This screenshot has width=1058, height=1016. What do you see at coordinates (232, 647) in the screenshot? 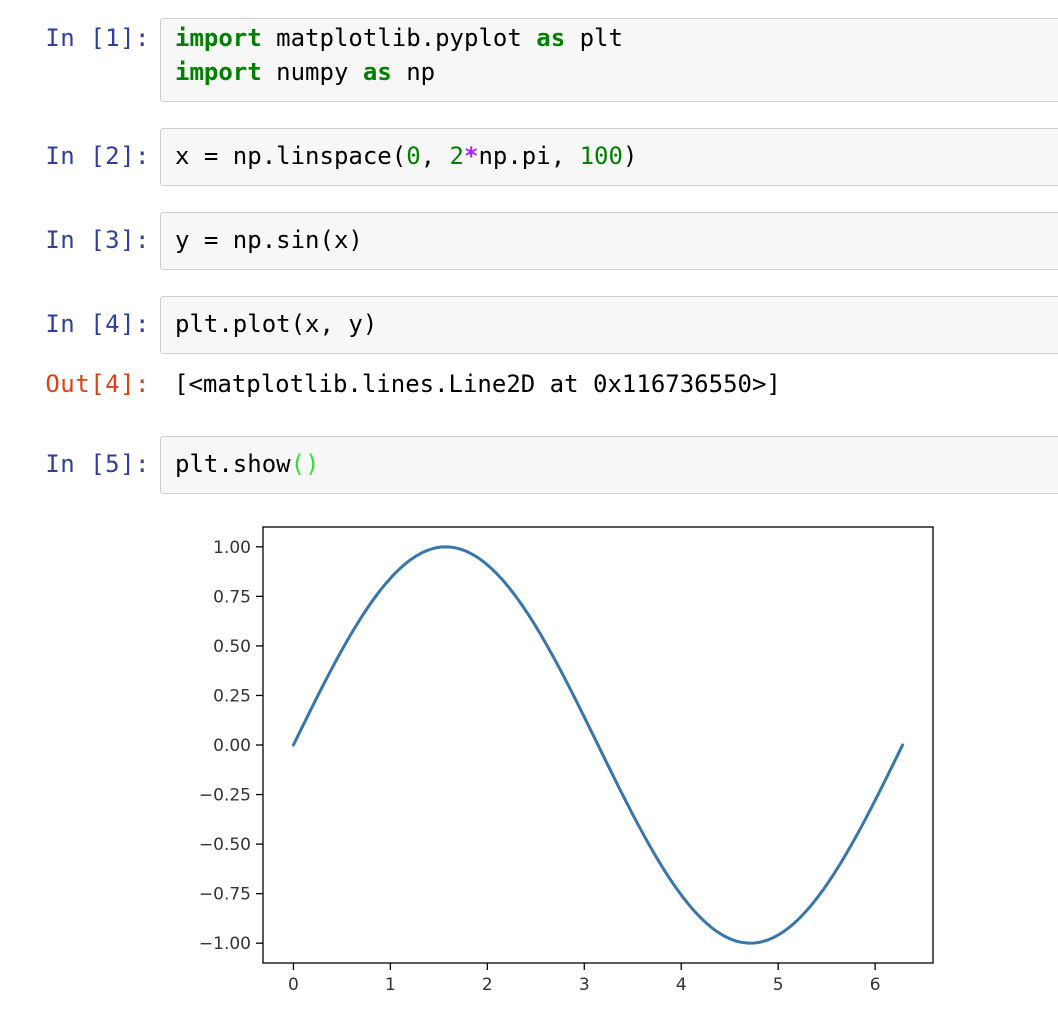
I see `y-tick-label: 0.50` at bounding box center [232, 647].